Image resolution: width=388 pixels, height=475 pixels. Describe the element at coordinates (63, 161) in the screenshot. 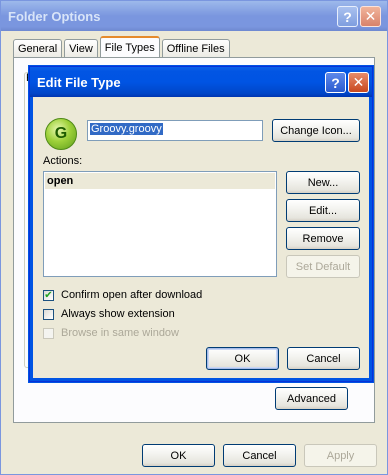

I see `actions-label: Actions:` at that location.